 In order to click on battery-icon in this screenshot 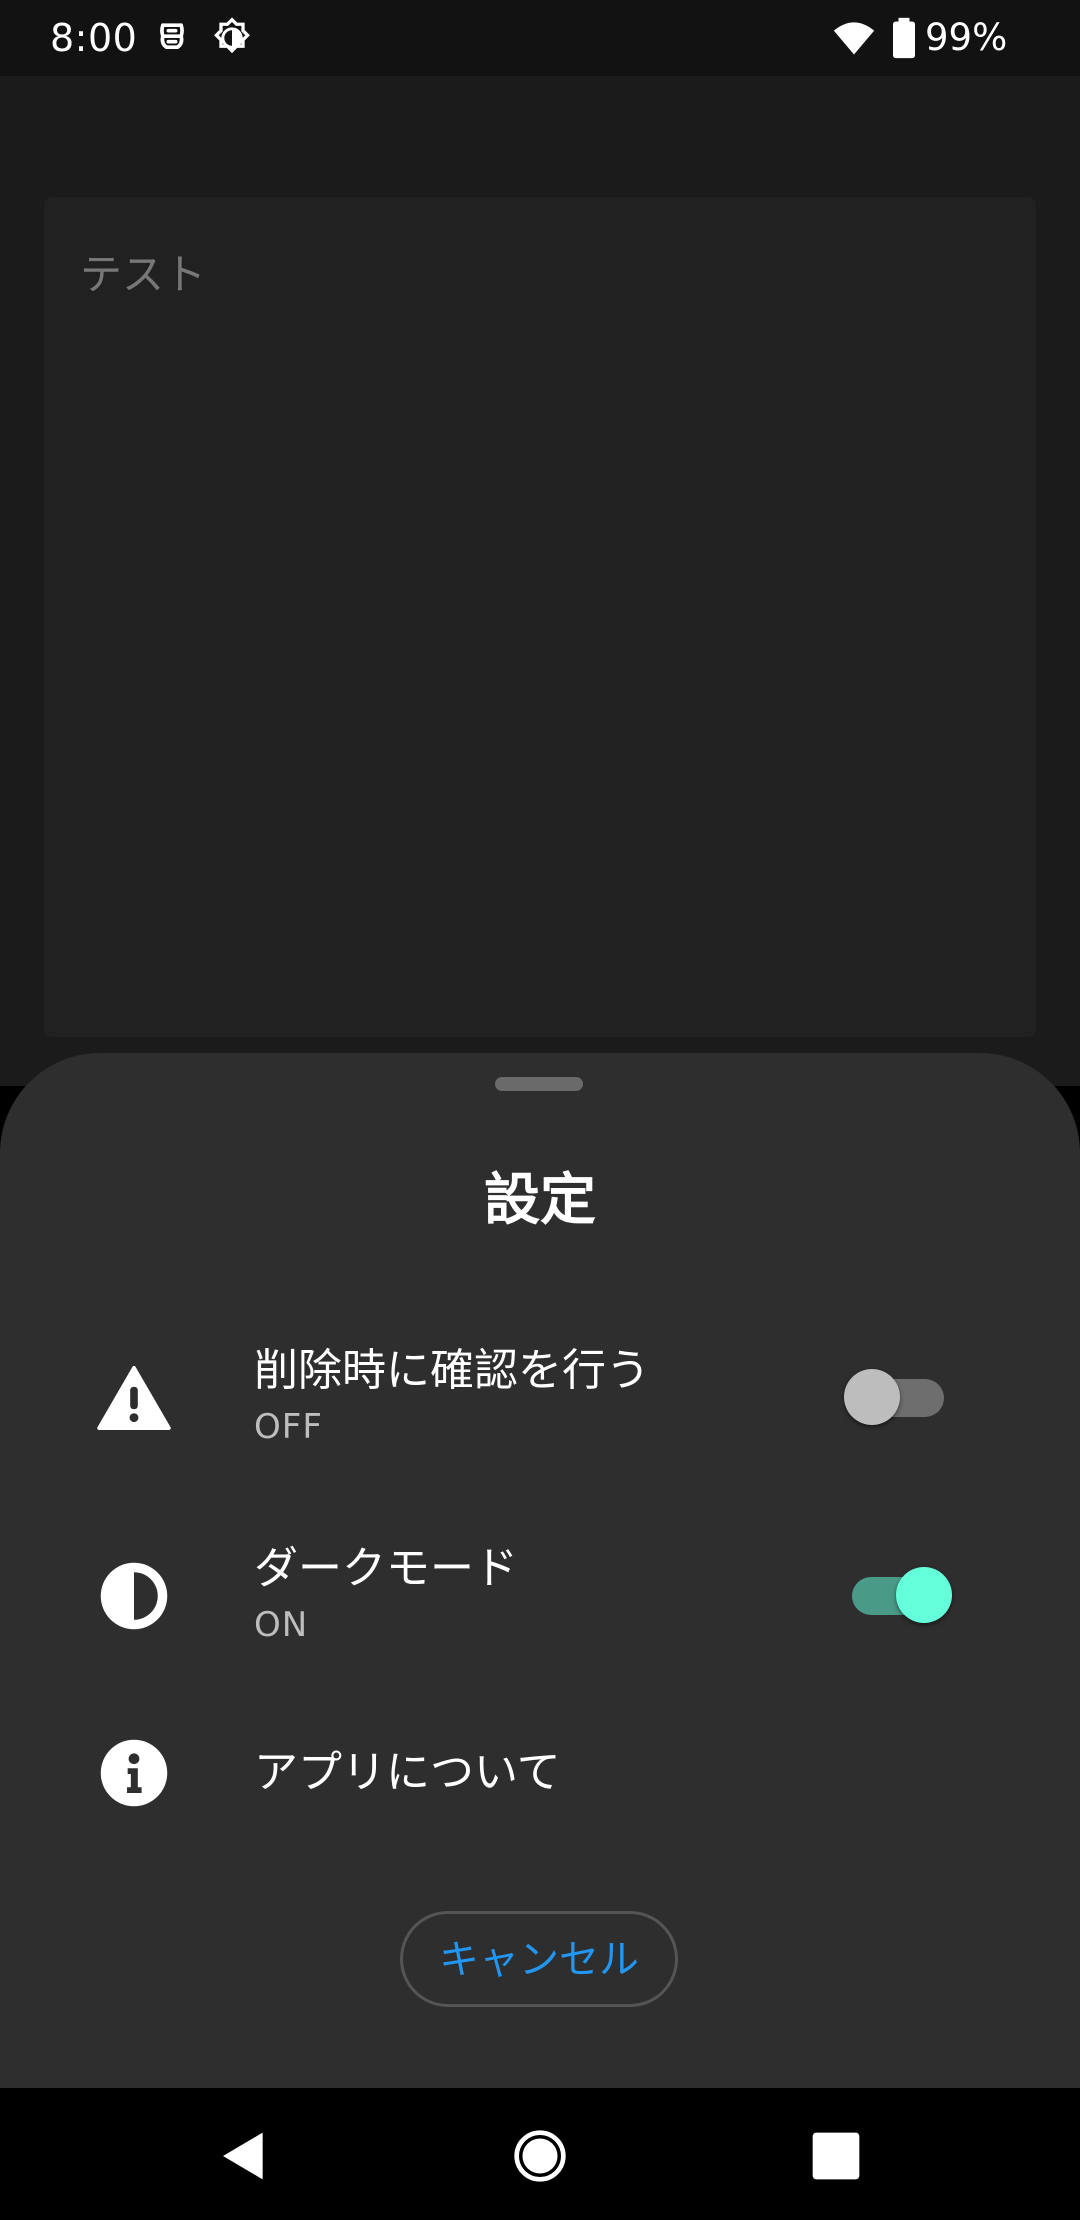, I will do `click(904, 38)`.